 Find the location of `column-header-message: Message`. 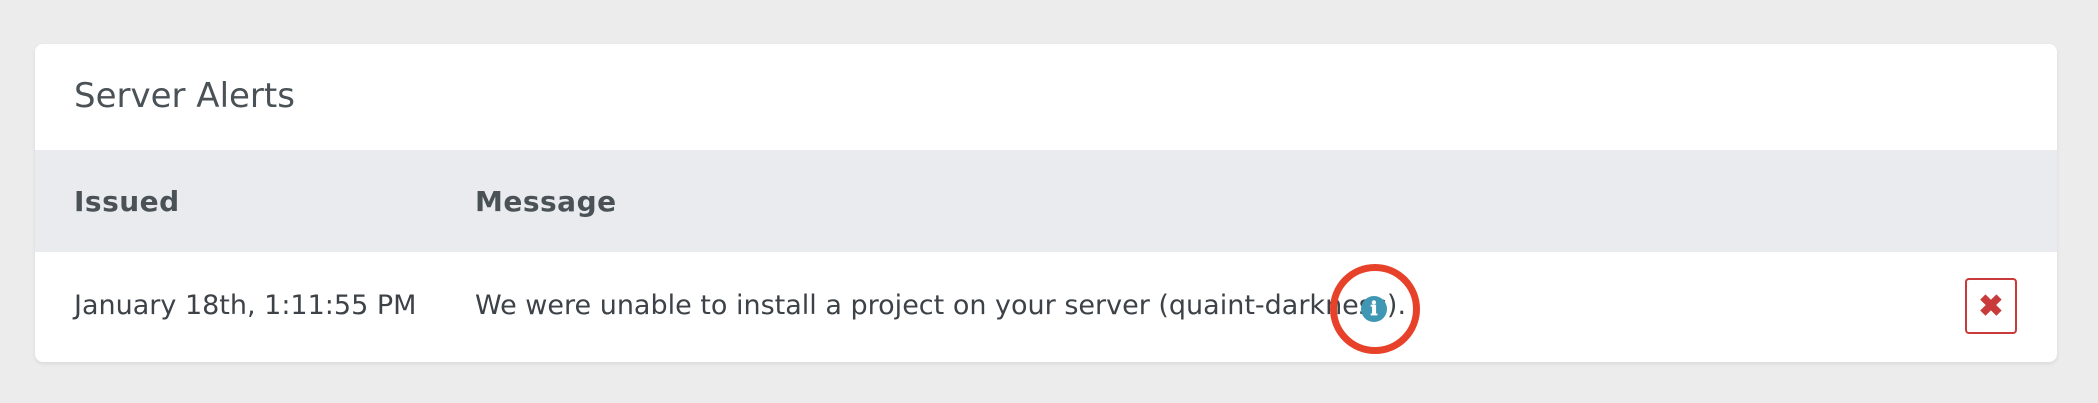

column-header-message: Message is located at coordinates (546, 201).